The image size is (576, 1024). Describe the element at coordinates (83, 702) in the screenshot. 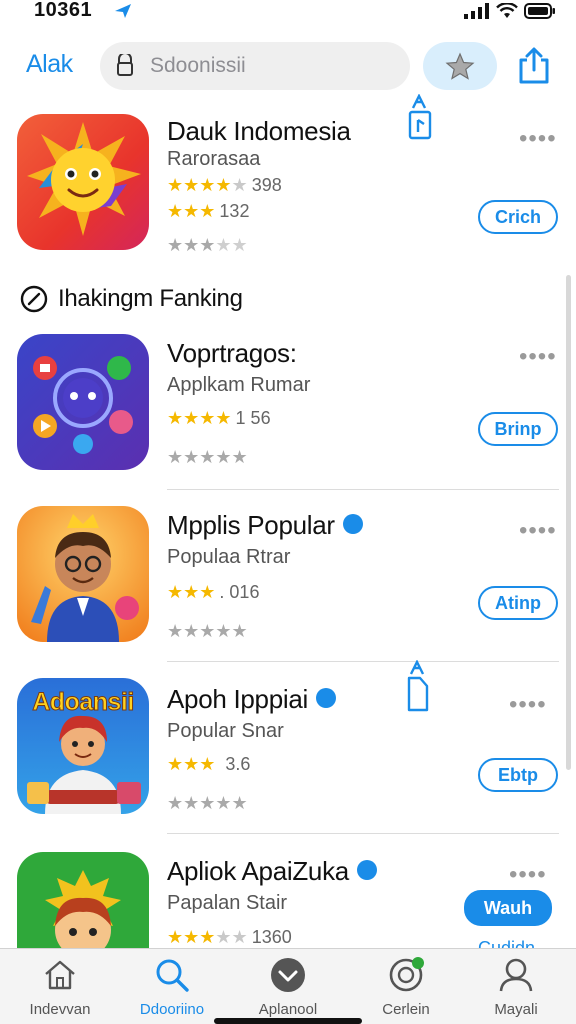

I see `icon-banner: Adoansii` at that location.